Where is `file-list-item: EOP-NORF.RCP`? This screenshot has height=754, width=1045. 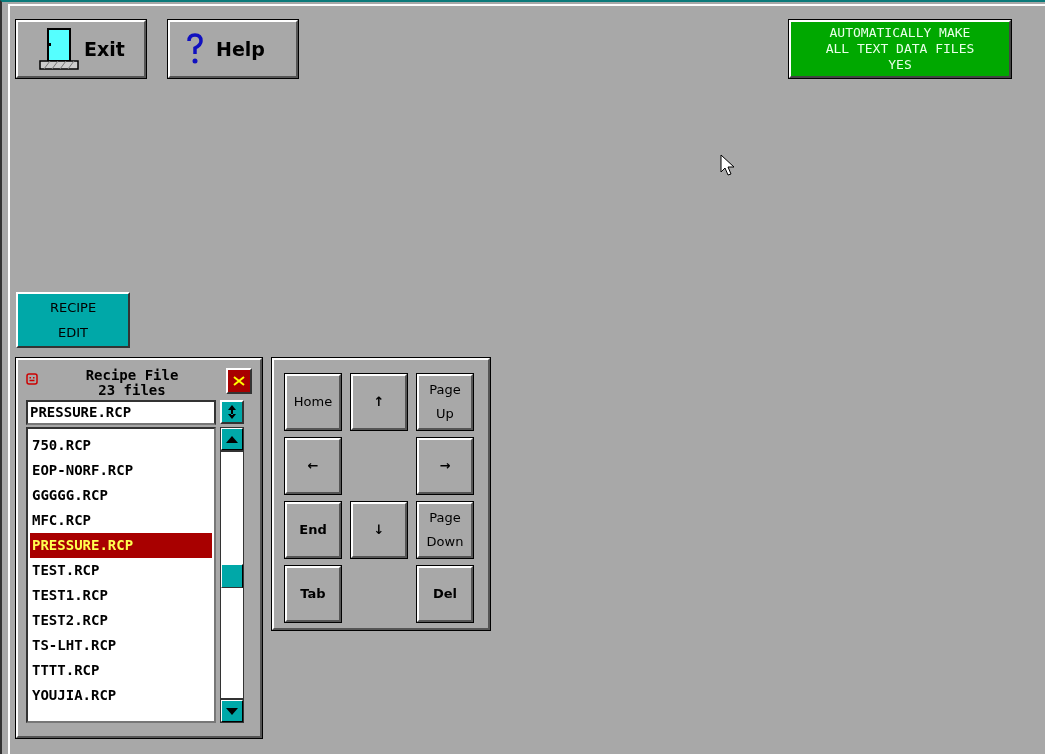
file-list-item: EOP-NORF.RCP is located at coordinates (121, 470).